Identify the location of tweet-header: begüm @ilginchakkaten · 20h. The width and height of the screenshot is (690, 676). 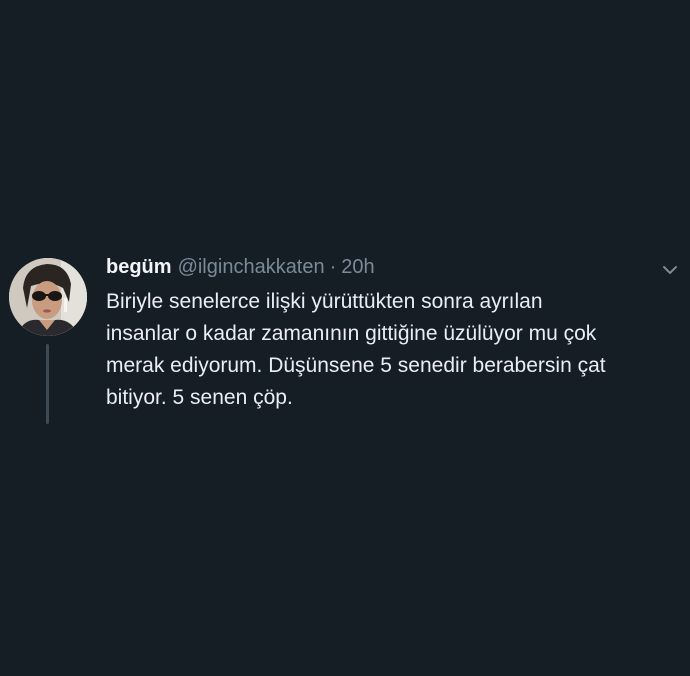
(240, 270).